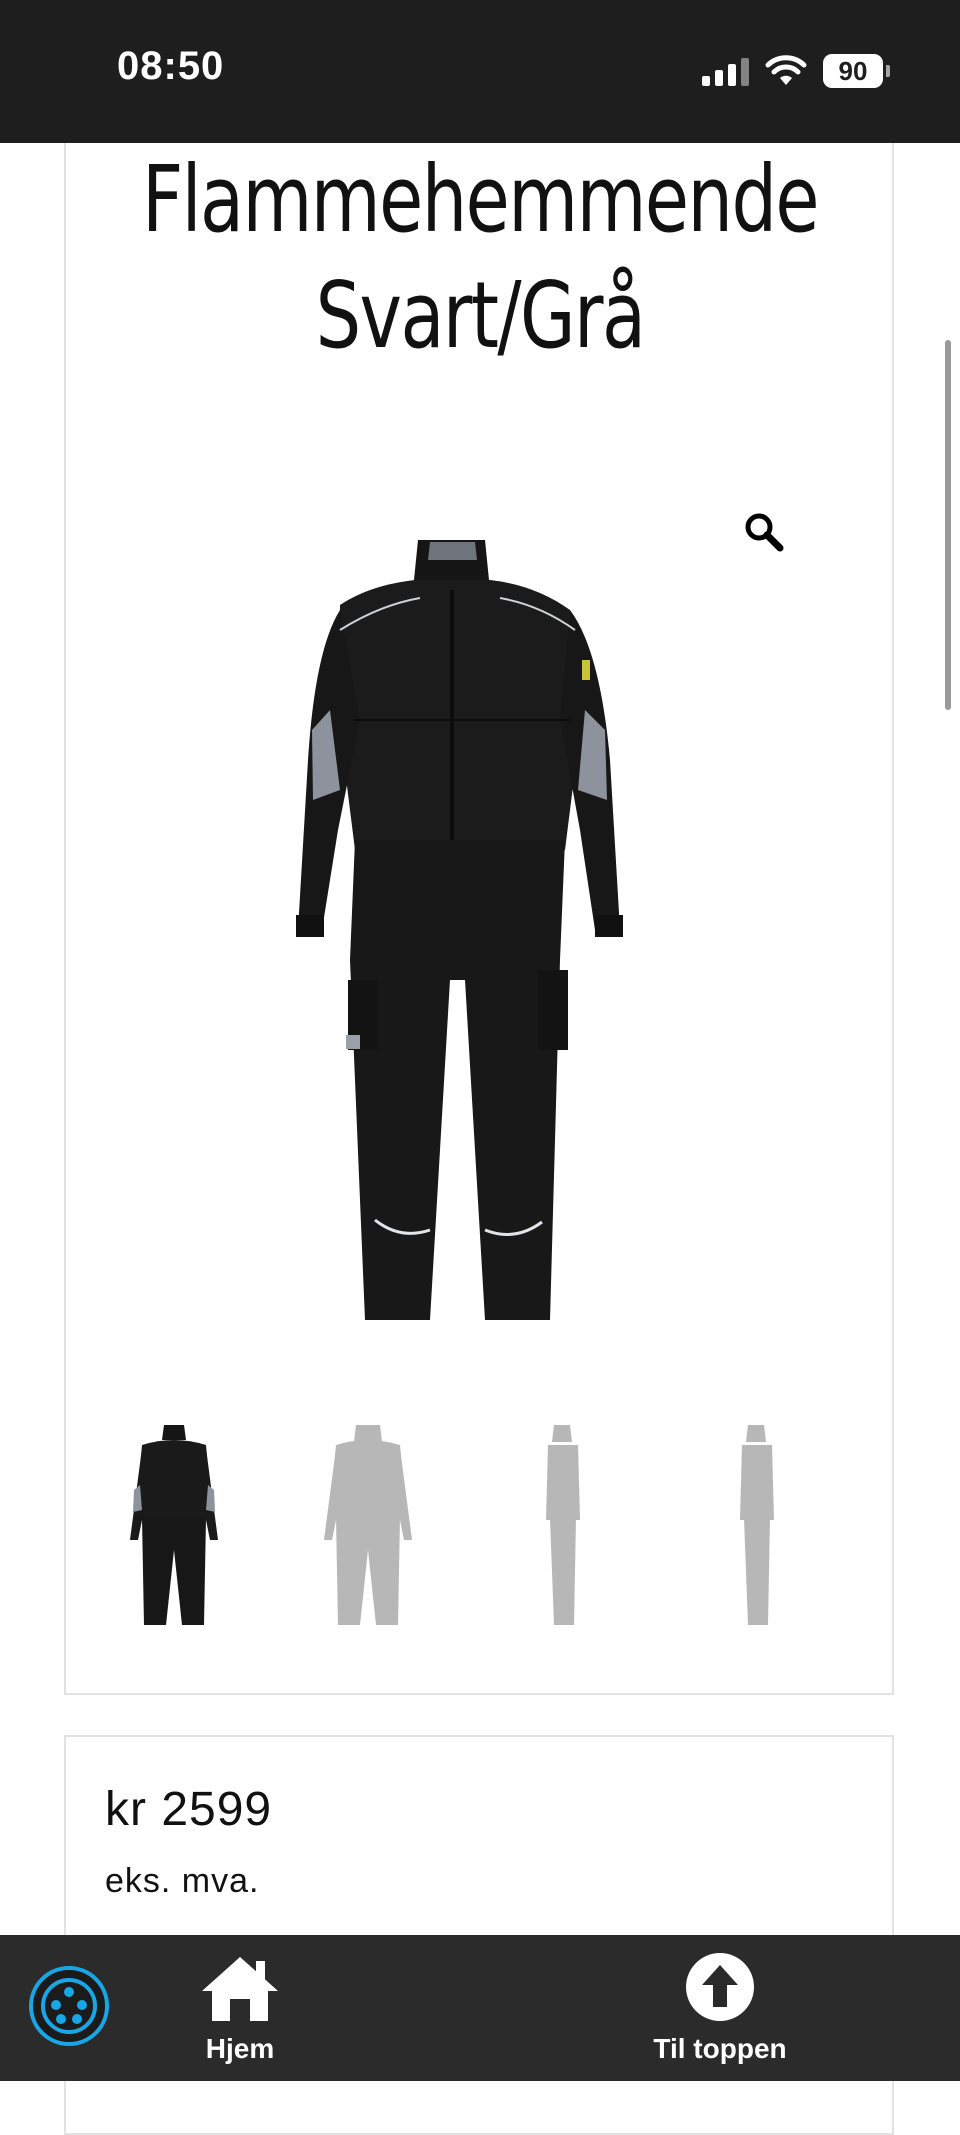  I want to click on accessibility-icon, so click(69, 2006).